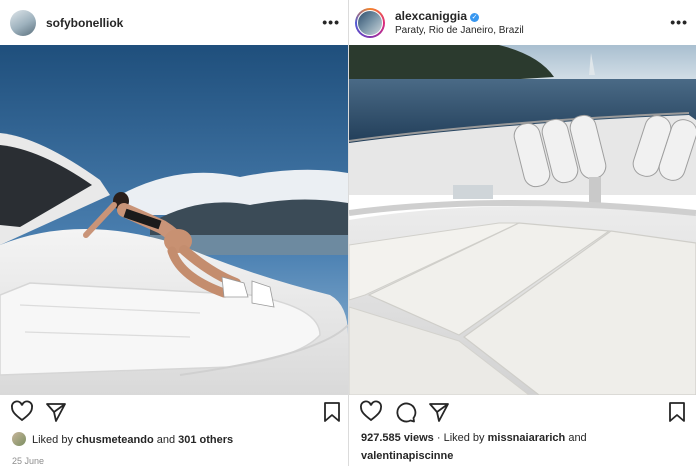 This screenshot has width=696, height=466. What do you see at coordinates (527, 438) in the screenshot?
I see `liker-username: missnaiararich` at bounding box center [527, 438].